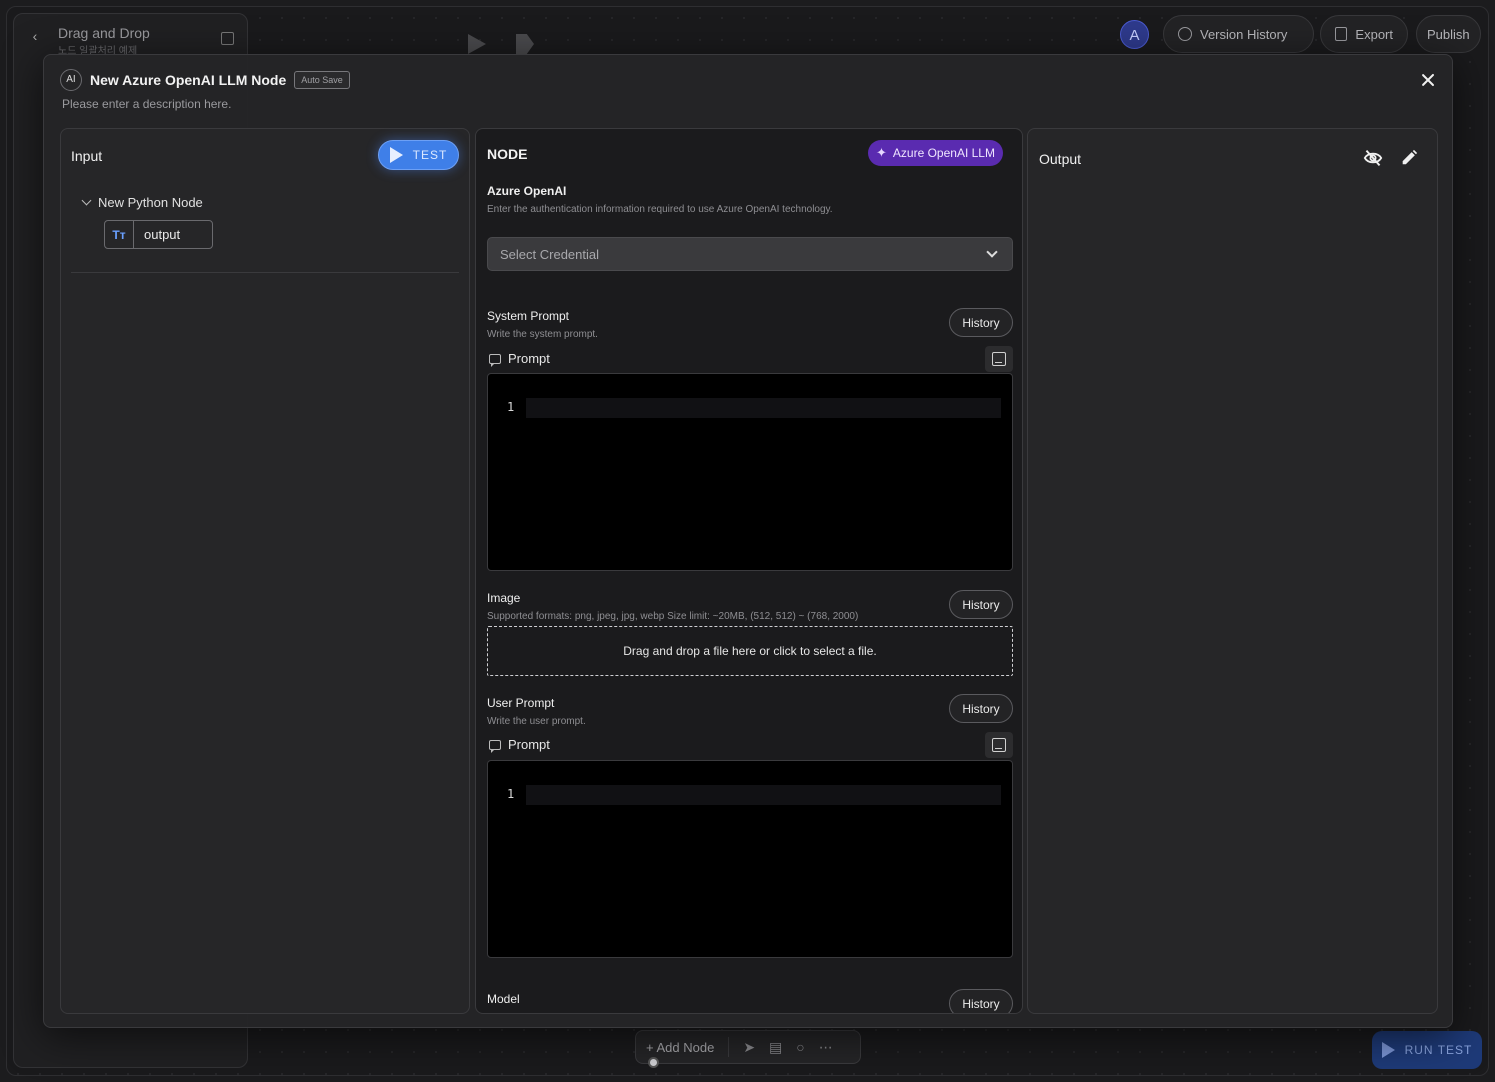  Describe the element at coordinates (1409, 158) in the screenshot. I see `edit-icon` at that location.